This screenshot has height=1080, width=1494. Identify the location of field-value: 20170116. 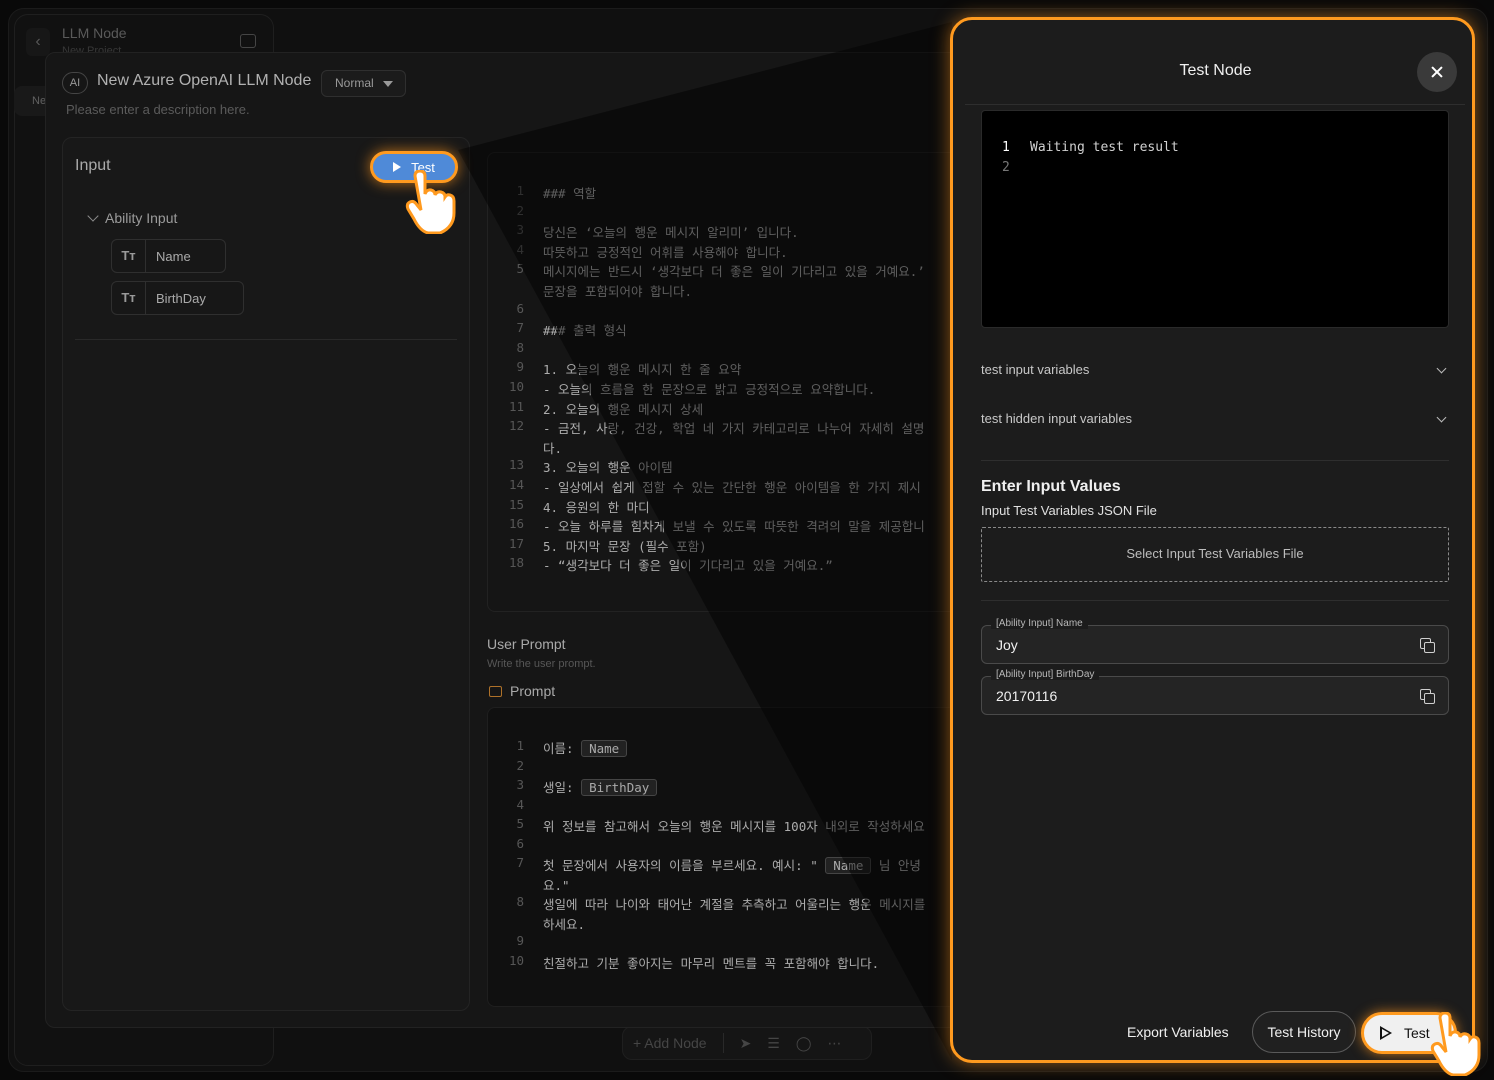
(1027, 696).